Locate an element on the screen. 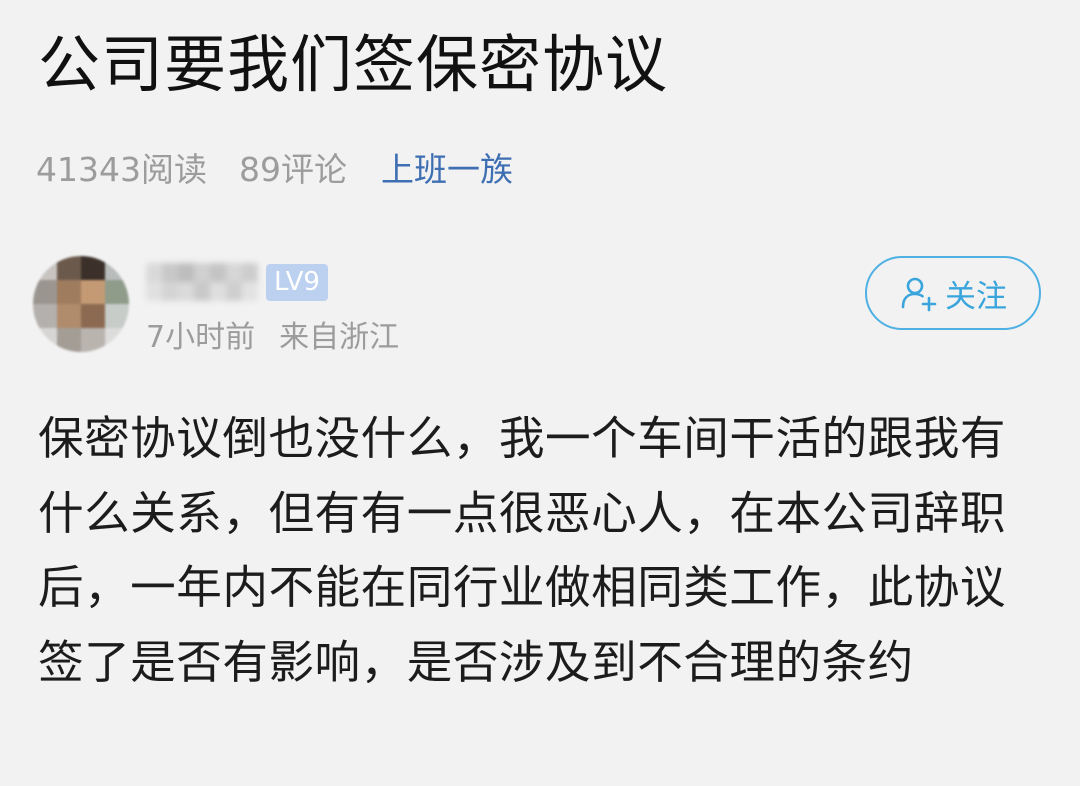 This screenshot has width=1080, height=786. comment-count: 89评论 is located at coordinates (293, 167).